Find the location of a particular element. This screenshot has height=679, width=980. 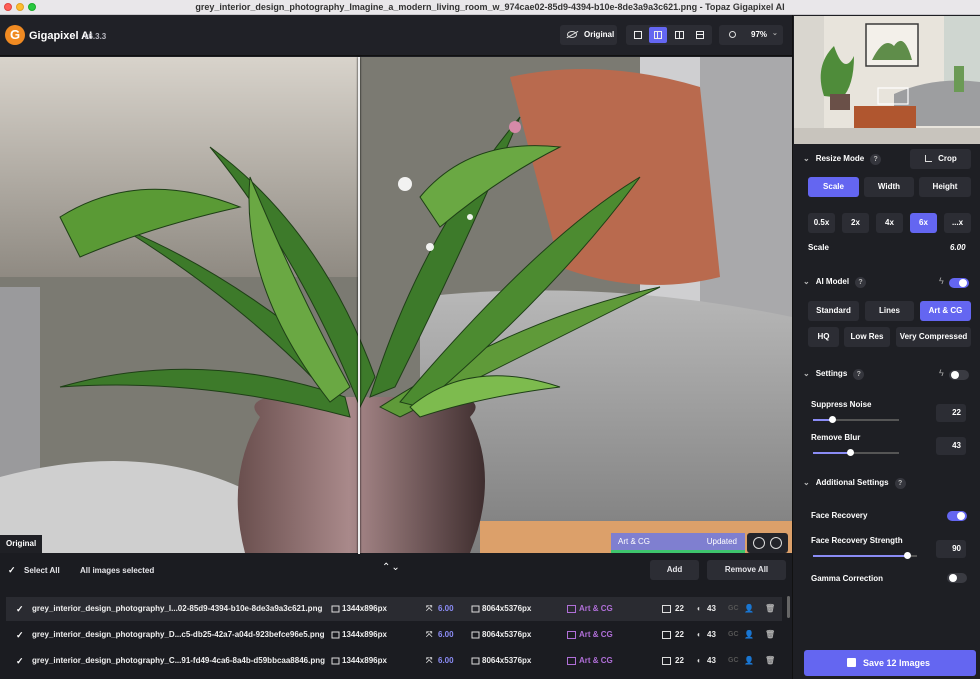

settings-auto-toggle is located at coordinates (959, 375).